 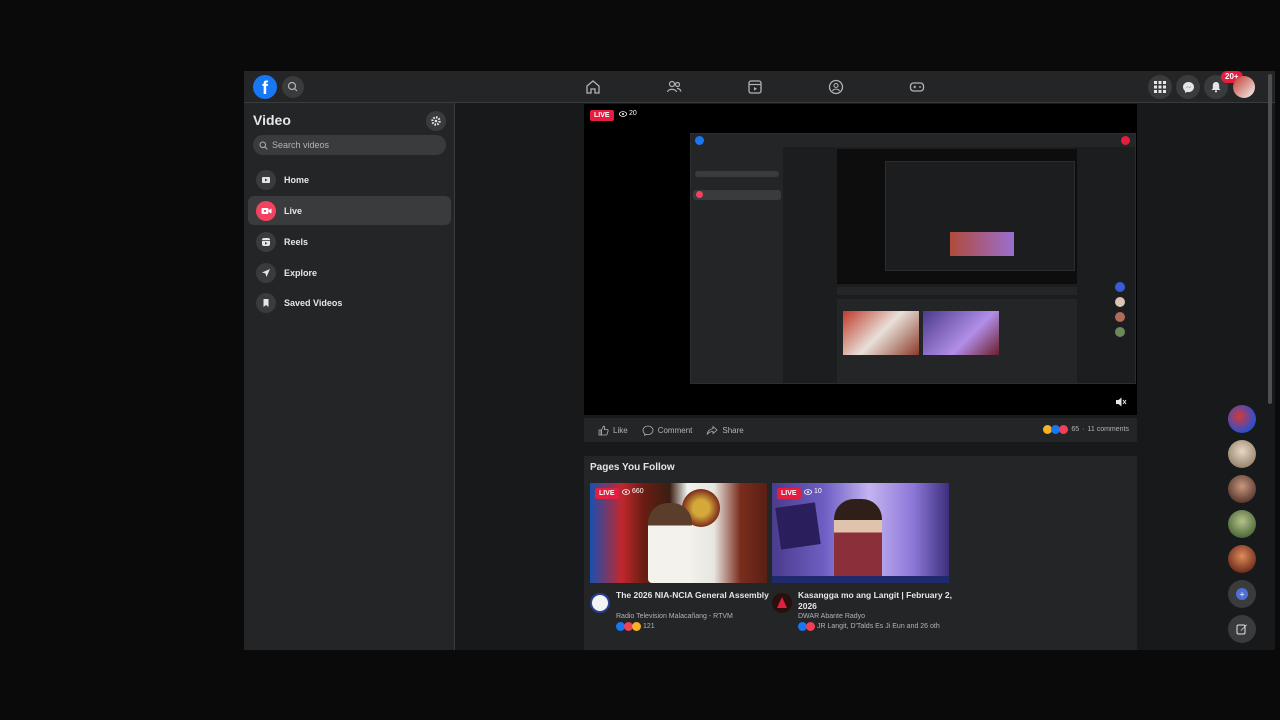 I want to click on viewer-count-value: 20, so click(x=633, y=113).